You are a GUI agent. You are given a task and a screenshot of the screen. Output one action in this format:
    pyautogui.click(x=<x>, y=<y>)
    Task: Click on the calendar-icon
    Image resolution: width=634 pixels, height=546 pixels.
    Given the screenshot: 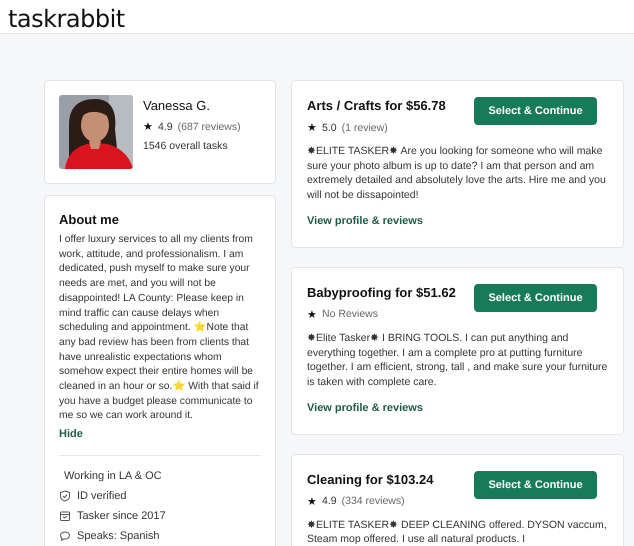 What is the action you would take?
    pyautogui.click(x=65, y=516)
    